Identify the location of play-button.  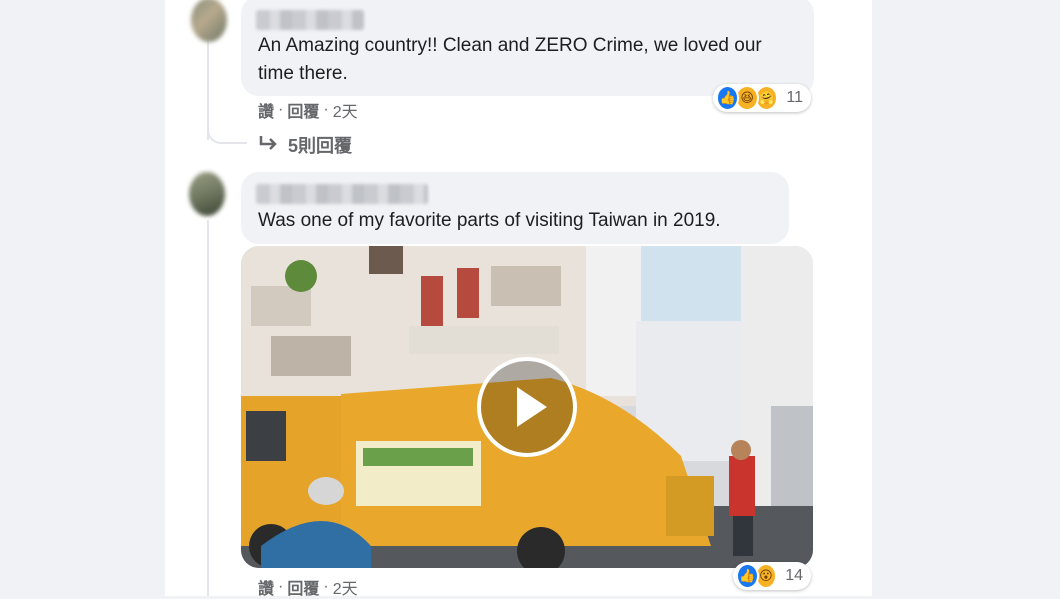
(527, 407).